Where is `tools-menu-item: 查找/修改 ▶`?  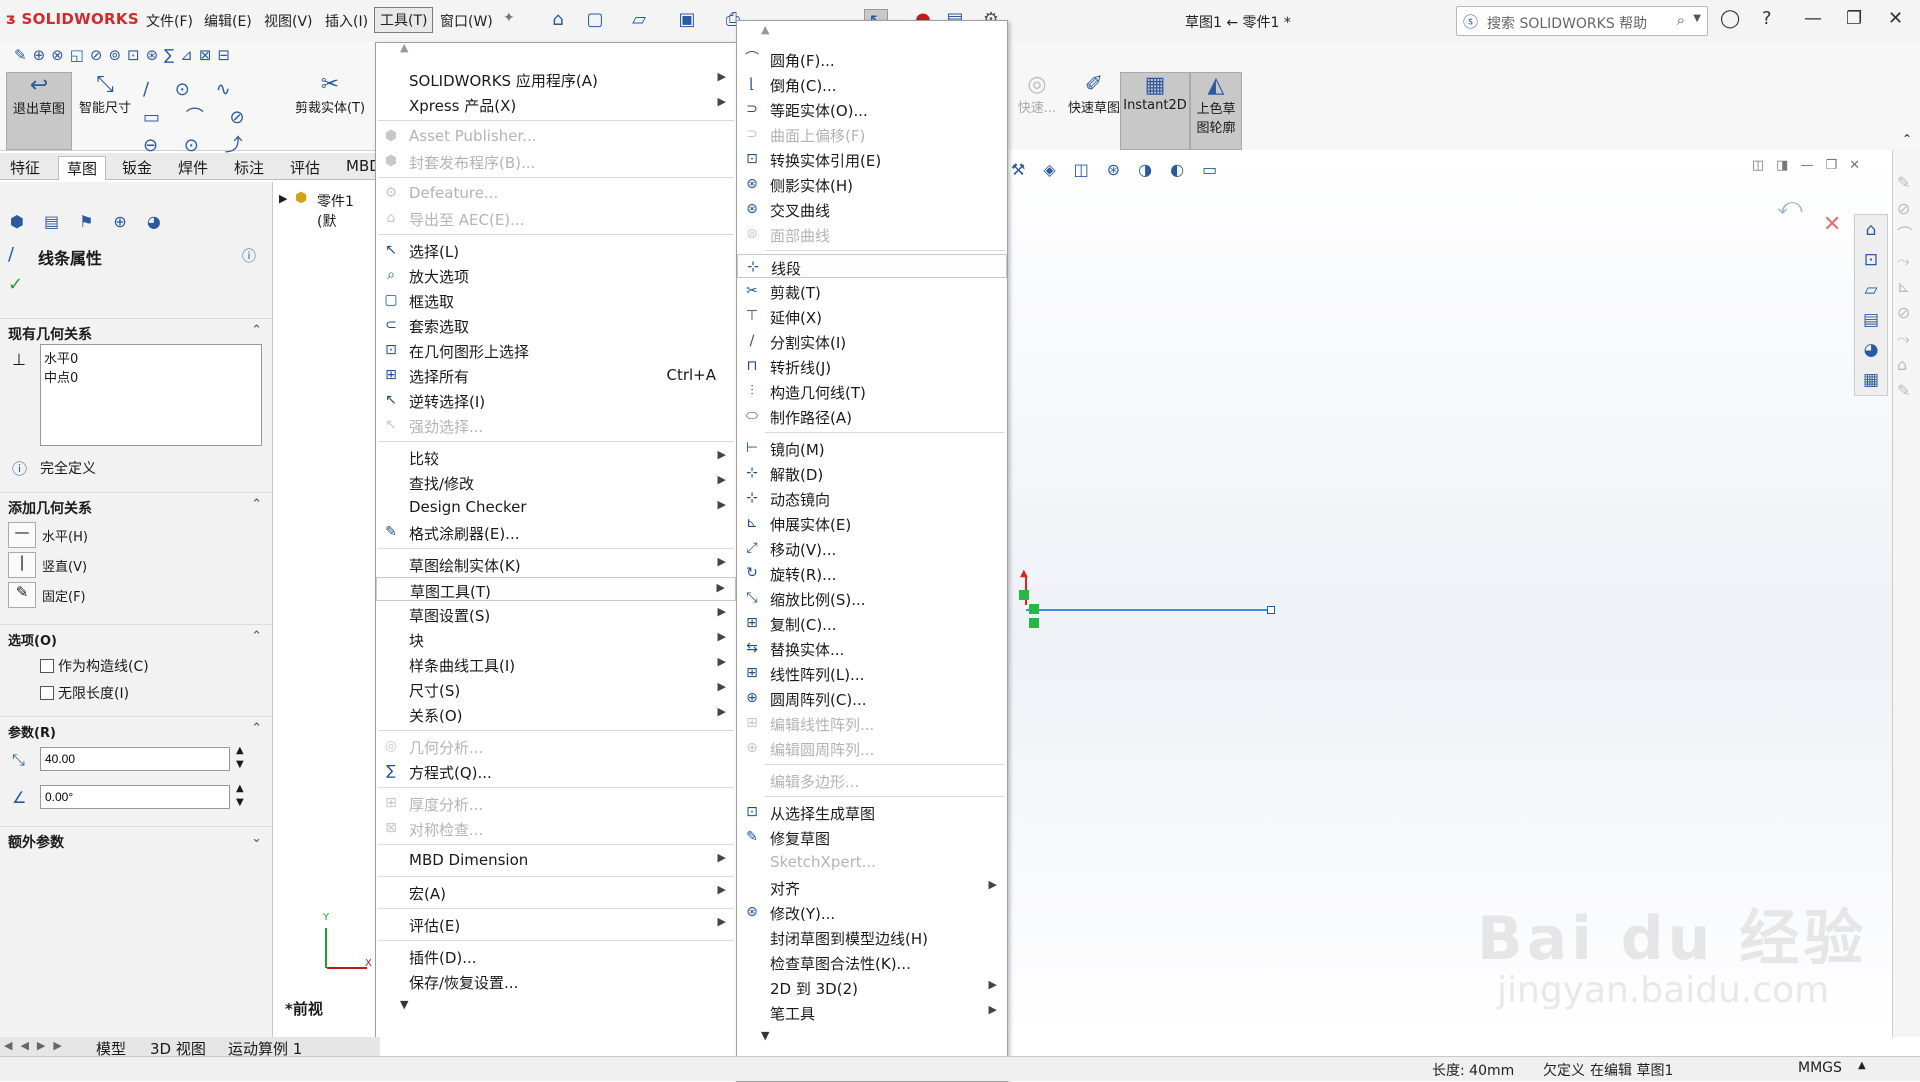
tools-menu-item: 查找/修改 ▶ is located at coordinates (556, 482).